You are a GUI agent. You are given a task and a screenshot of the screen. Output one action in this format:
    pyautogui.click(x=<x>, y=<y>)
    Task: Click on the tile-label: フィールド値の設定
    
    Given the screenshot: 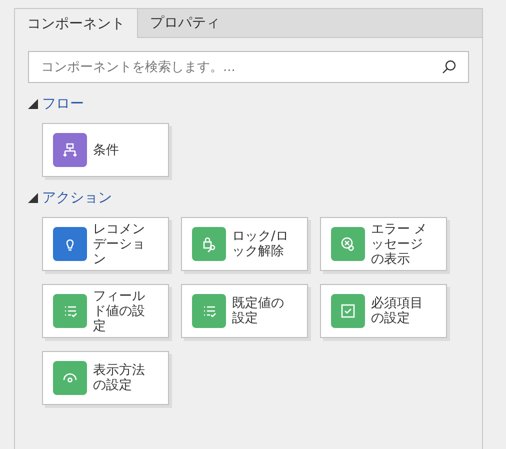 What is the action you would take?
    pyautogui.click(x=119, y=311)
    